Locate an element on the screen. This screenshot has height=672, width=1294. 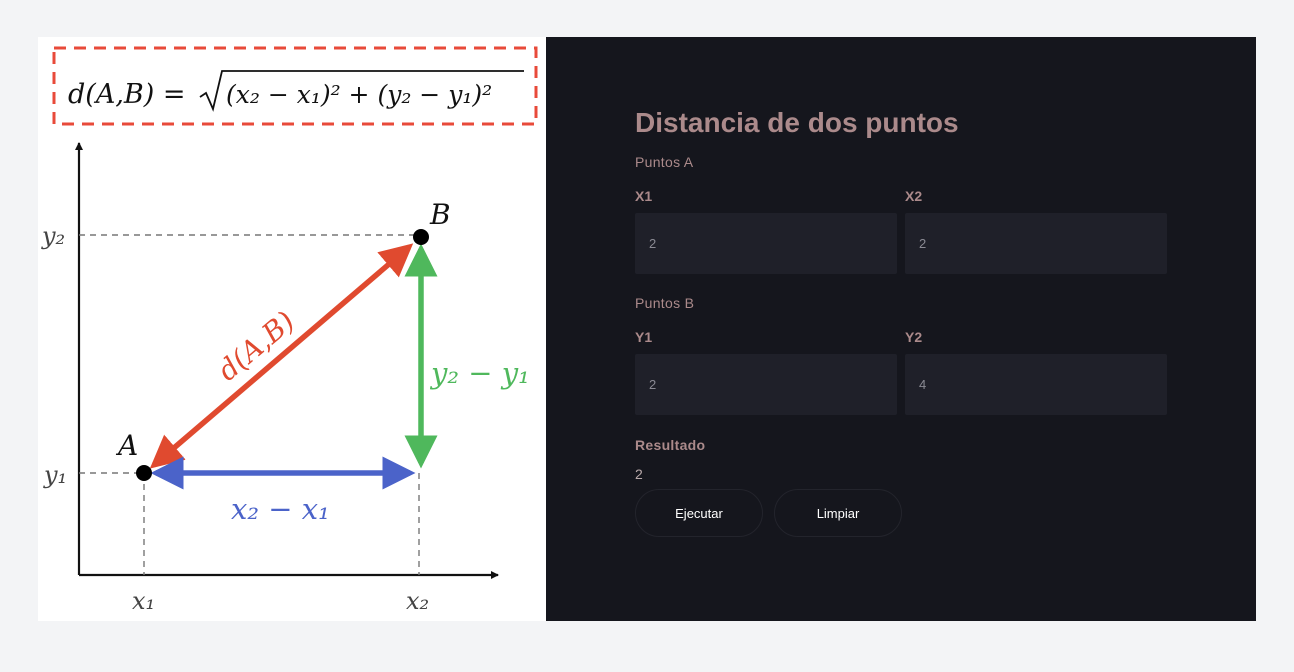
x2-input: 2 is located at coordinates (1036, 243).